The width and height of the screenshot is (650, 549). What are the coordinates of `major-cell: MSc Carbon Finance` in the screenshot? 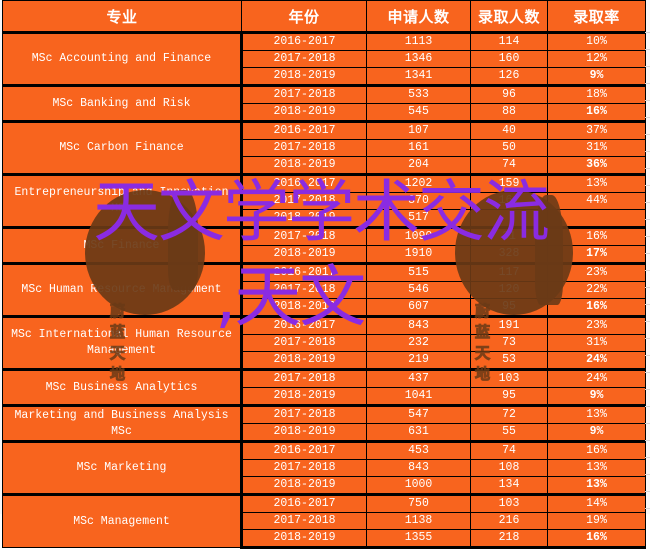 It's located at (122, 147).